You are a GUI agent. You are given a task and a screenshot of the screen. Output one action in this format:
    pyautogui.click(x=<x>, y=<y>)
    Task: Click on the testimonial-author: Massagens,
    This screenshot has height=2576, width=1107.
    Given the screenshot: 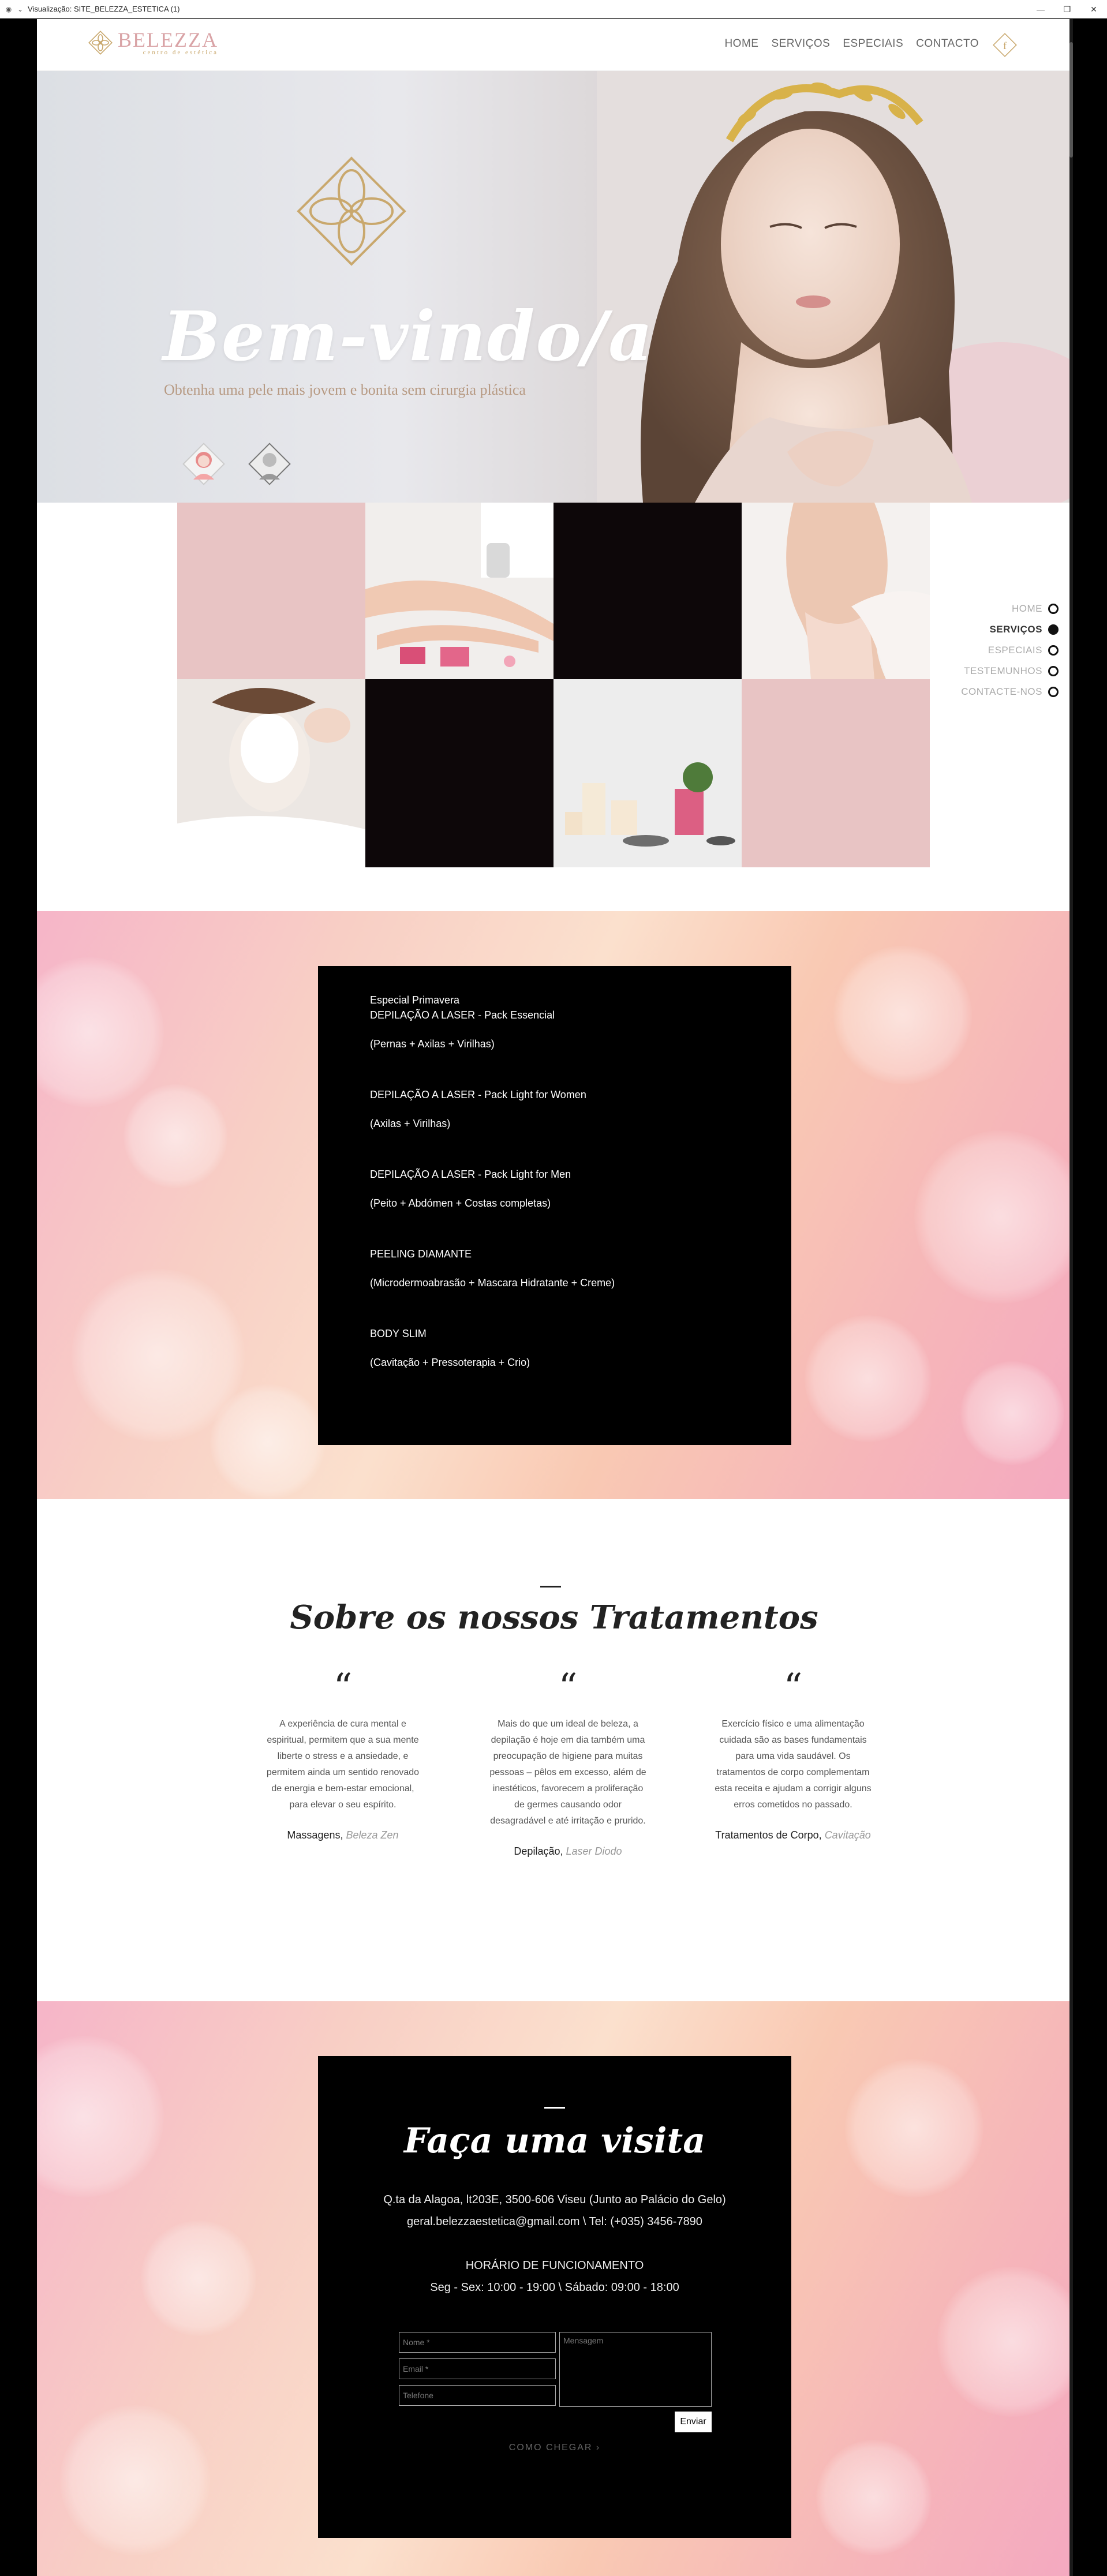 What is the action you would take?
    pyautogui.click(x=315, y=1835)
    